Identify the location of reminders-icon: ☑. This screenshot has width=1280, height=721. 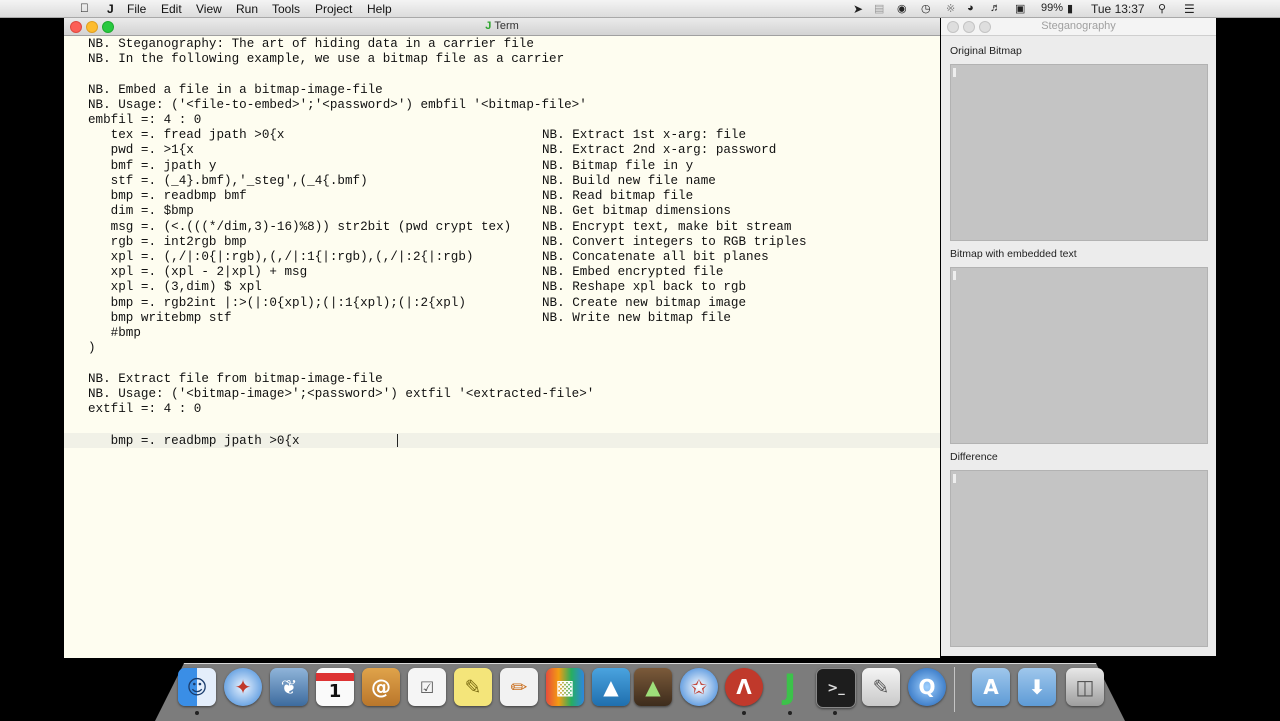
(427, 687).